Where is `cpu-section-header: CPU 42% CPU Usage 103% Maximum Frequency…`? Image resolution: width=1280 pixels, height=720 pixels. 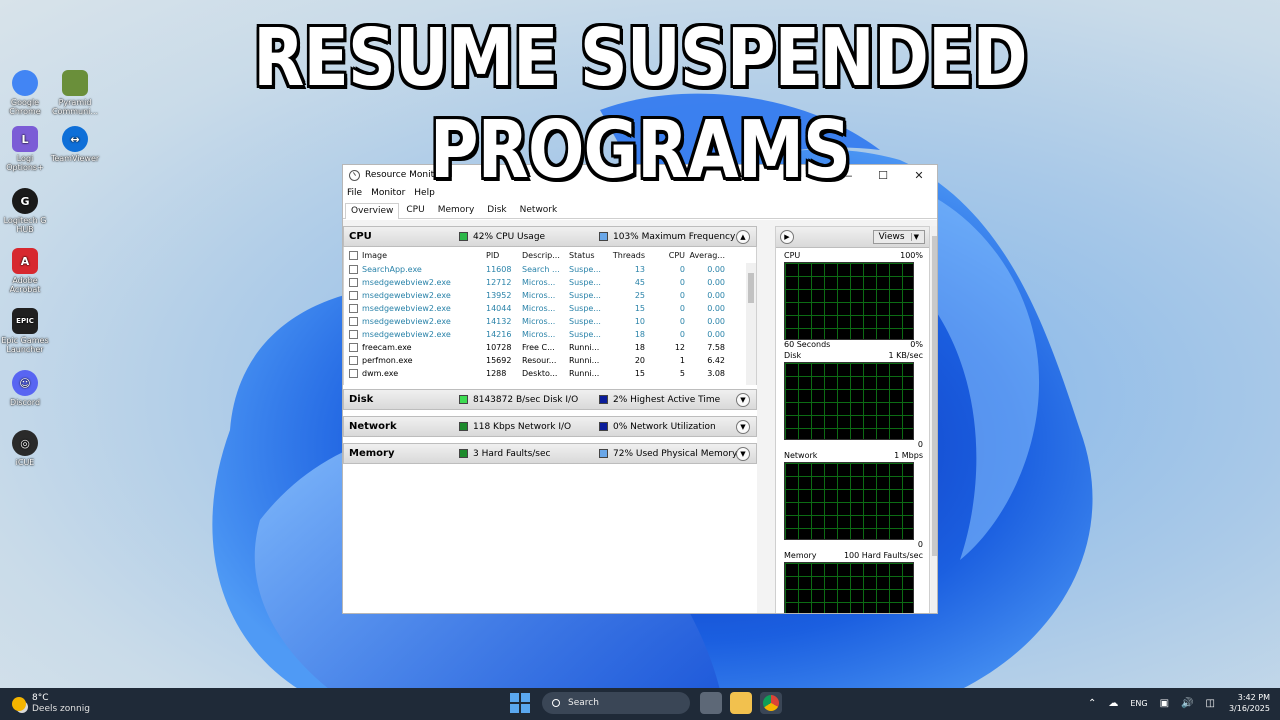
cpu-section-header: CPU 42% CPU Usage 103% Maximum Frequency… is located at coordinates (550, 236).